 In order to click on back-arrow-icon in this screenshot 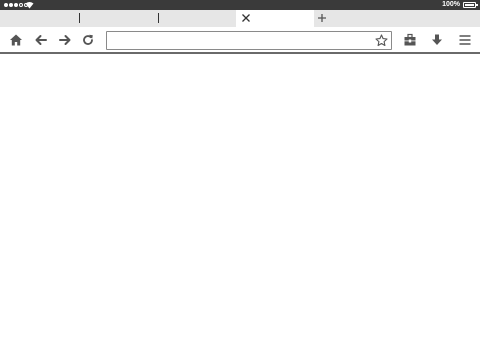, I will do `click(41, 40)`.